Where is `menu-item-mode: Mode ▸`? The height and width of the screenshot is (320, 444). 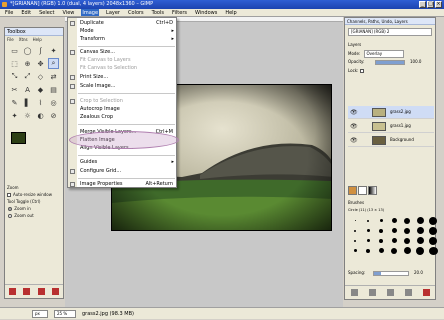
menu-item-mode: Mode ▸ is located at coordinates (127, 31).